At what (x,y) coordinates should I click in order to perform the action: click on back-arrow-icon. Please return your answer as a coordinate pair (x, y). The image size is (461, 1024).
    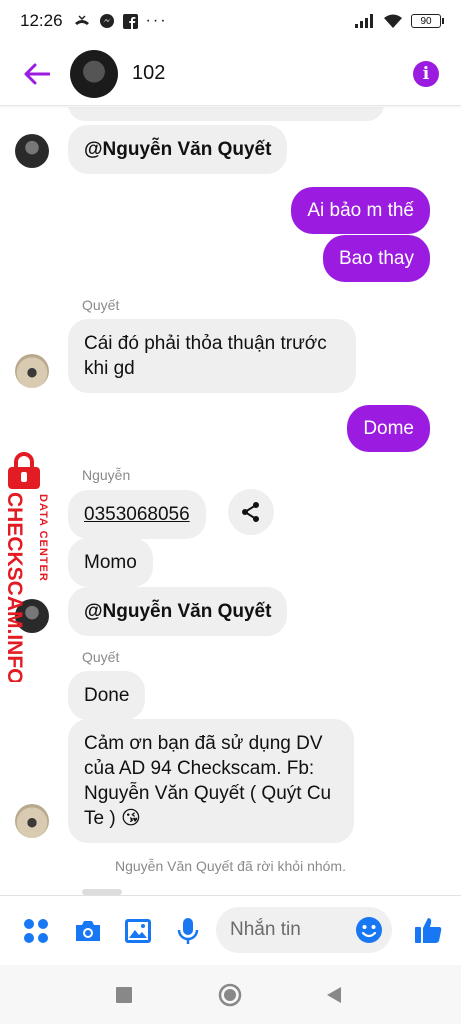
    Looking at the image, I should click on (37, 73).